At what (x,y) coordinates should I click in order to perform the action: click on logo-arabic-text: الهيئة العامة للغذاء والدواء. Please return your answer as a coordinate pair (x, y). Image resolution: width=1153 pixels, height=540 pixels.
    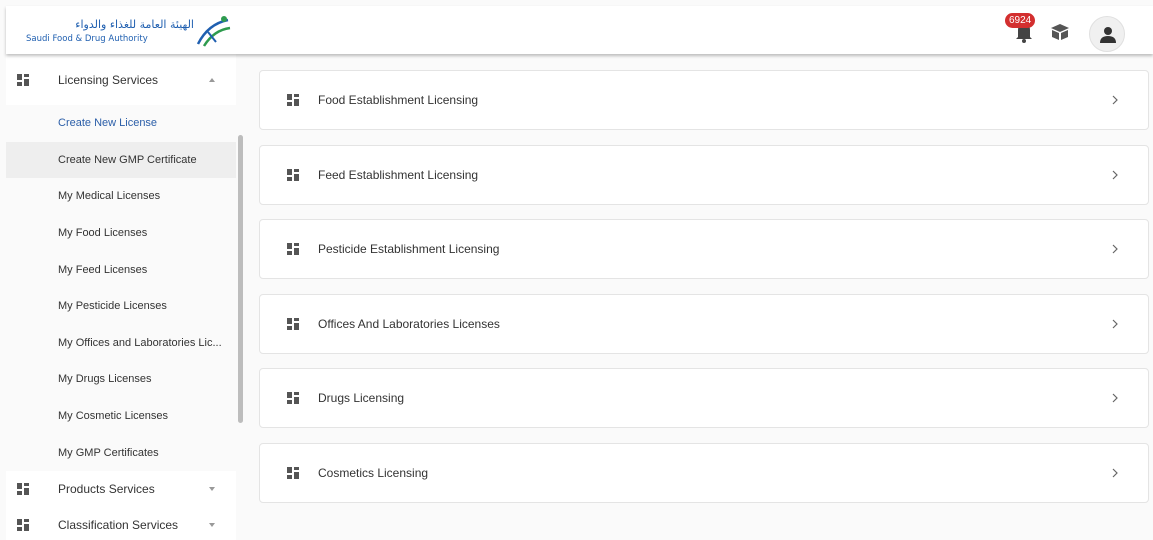
    Looking at the image, I should click on (134, 24).